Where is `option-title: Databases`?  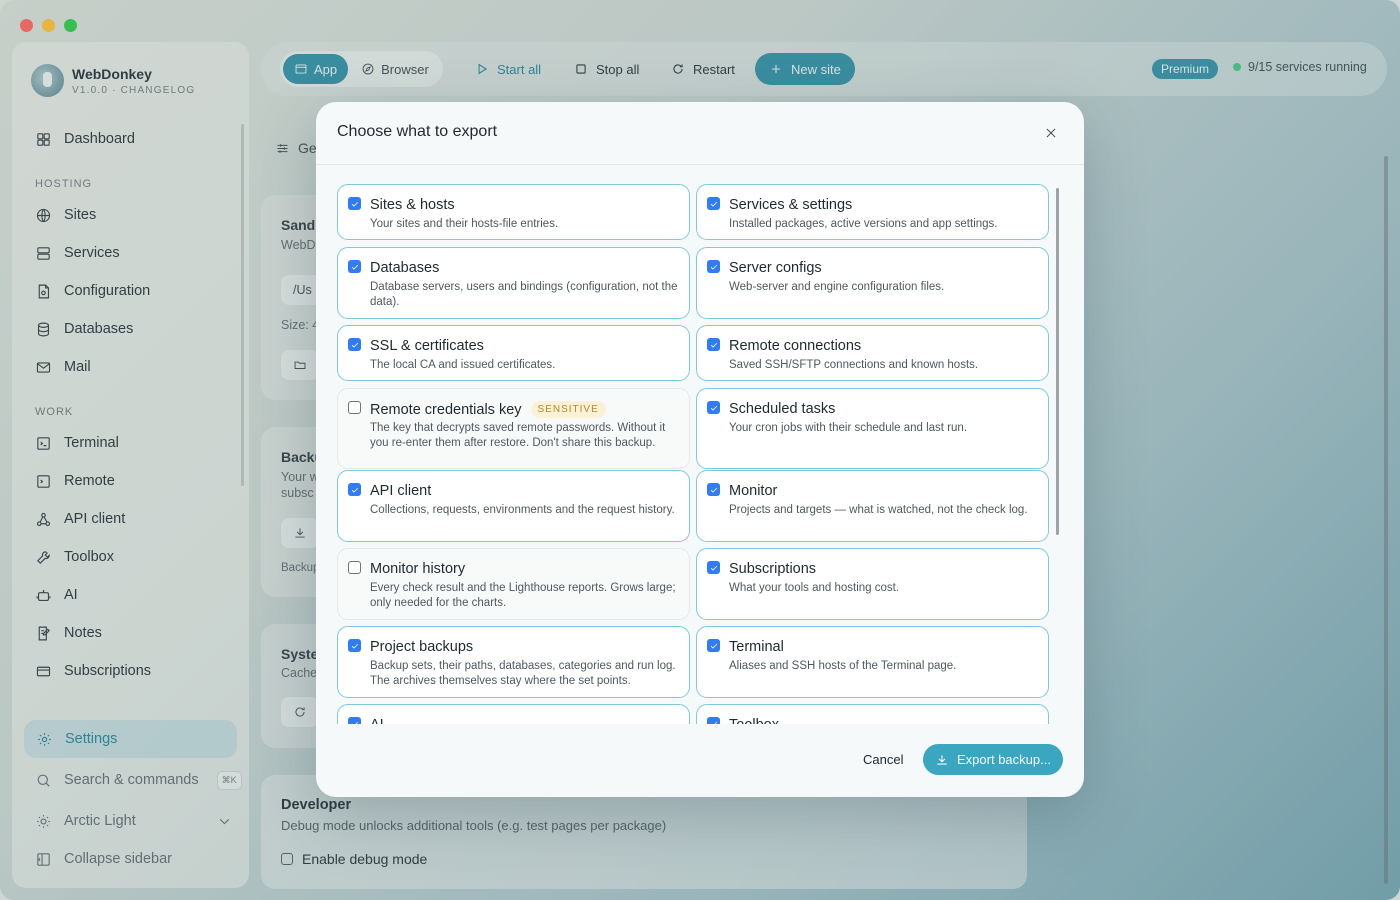
option-title: Databases is located at coordinates (405, 268).